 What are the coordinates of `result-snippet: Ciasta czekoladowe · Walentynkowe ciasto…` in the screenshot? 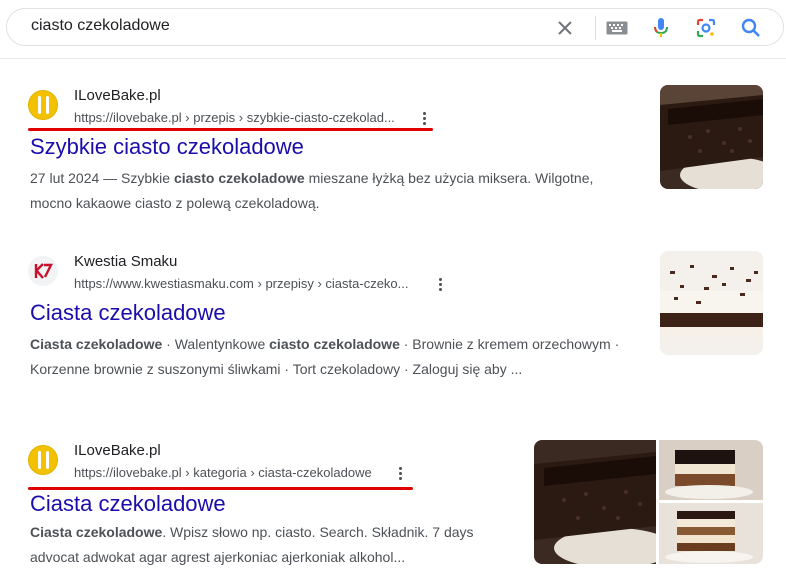 It's located at (325, 356).